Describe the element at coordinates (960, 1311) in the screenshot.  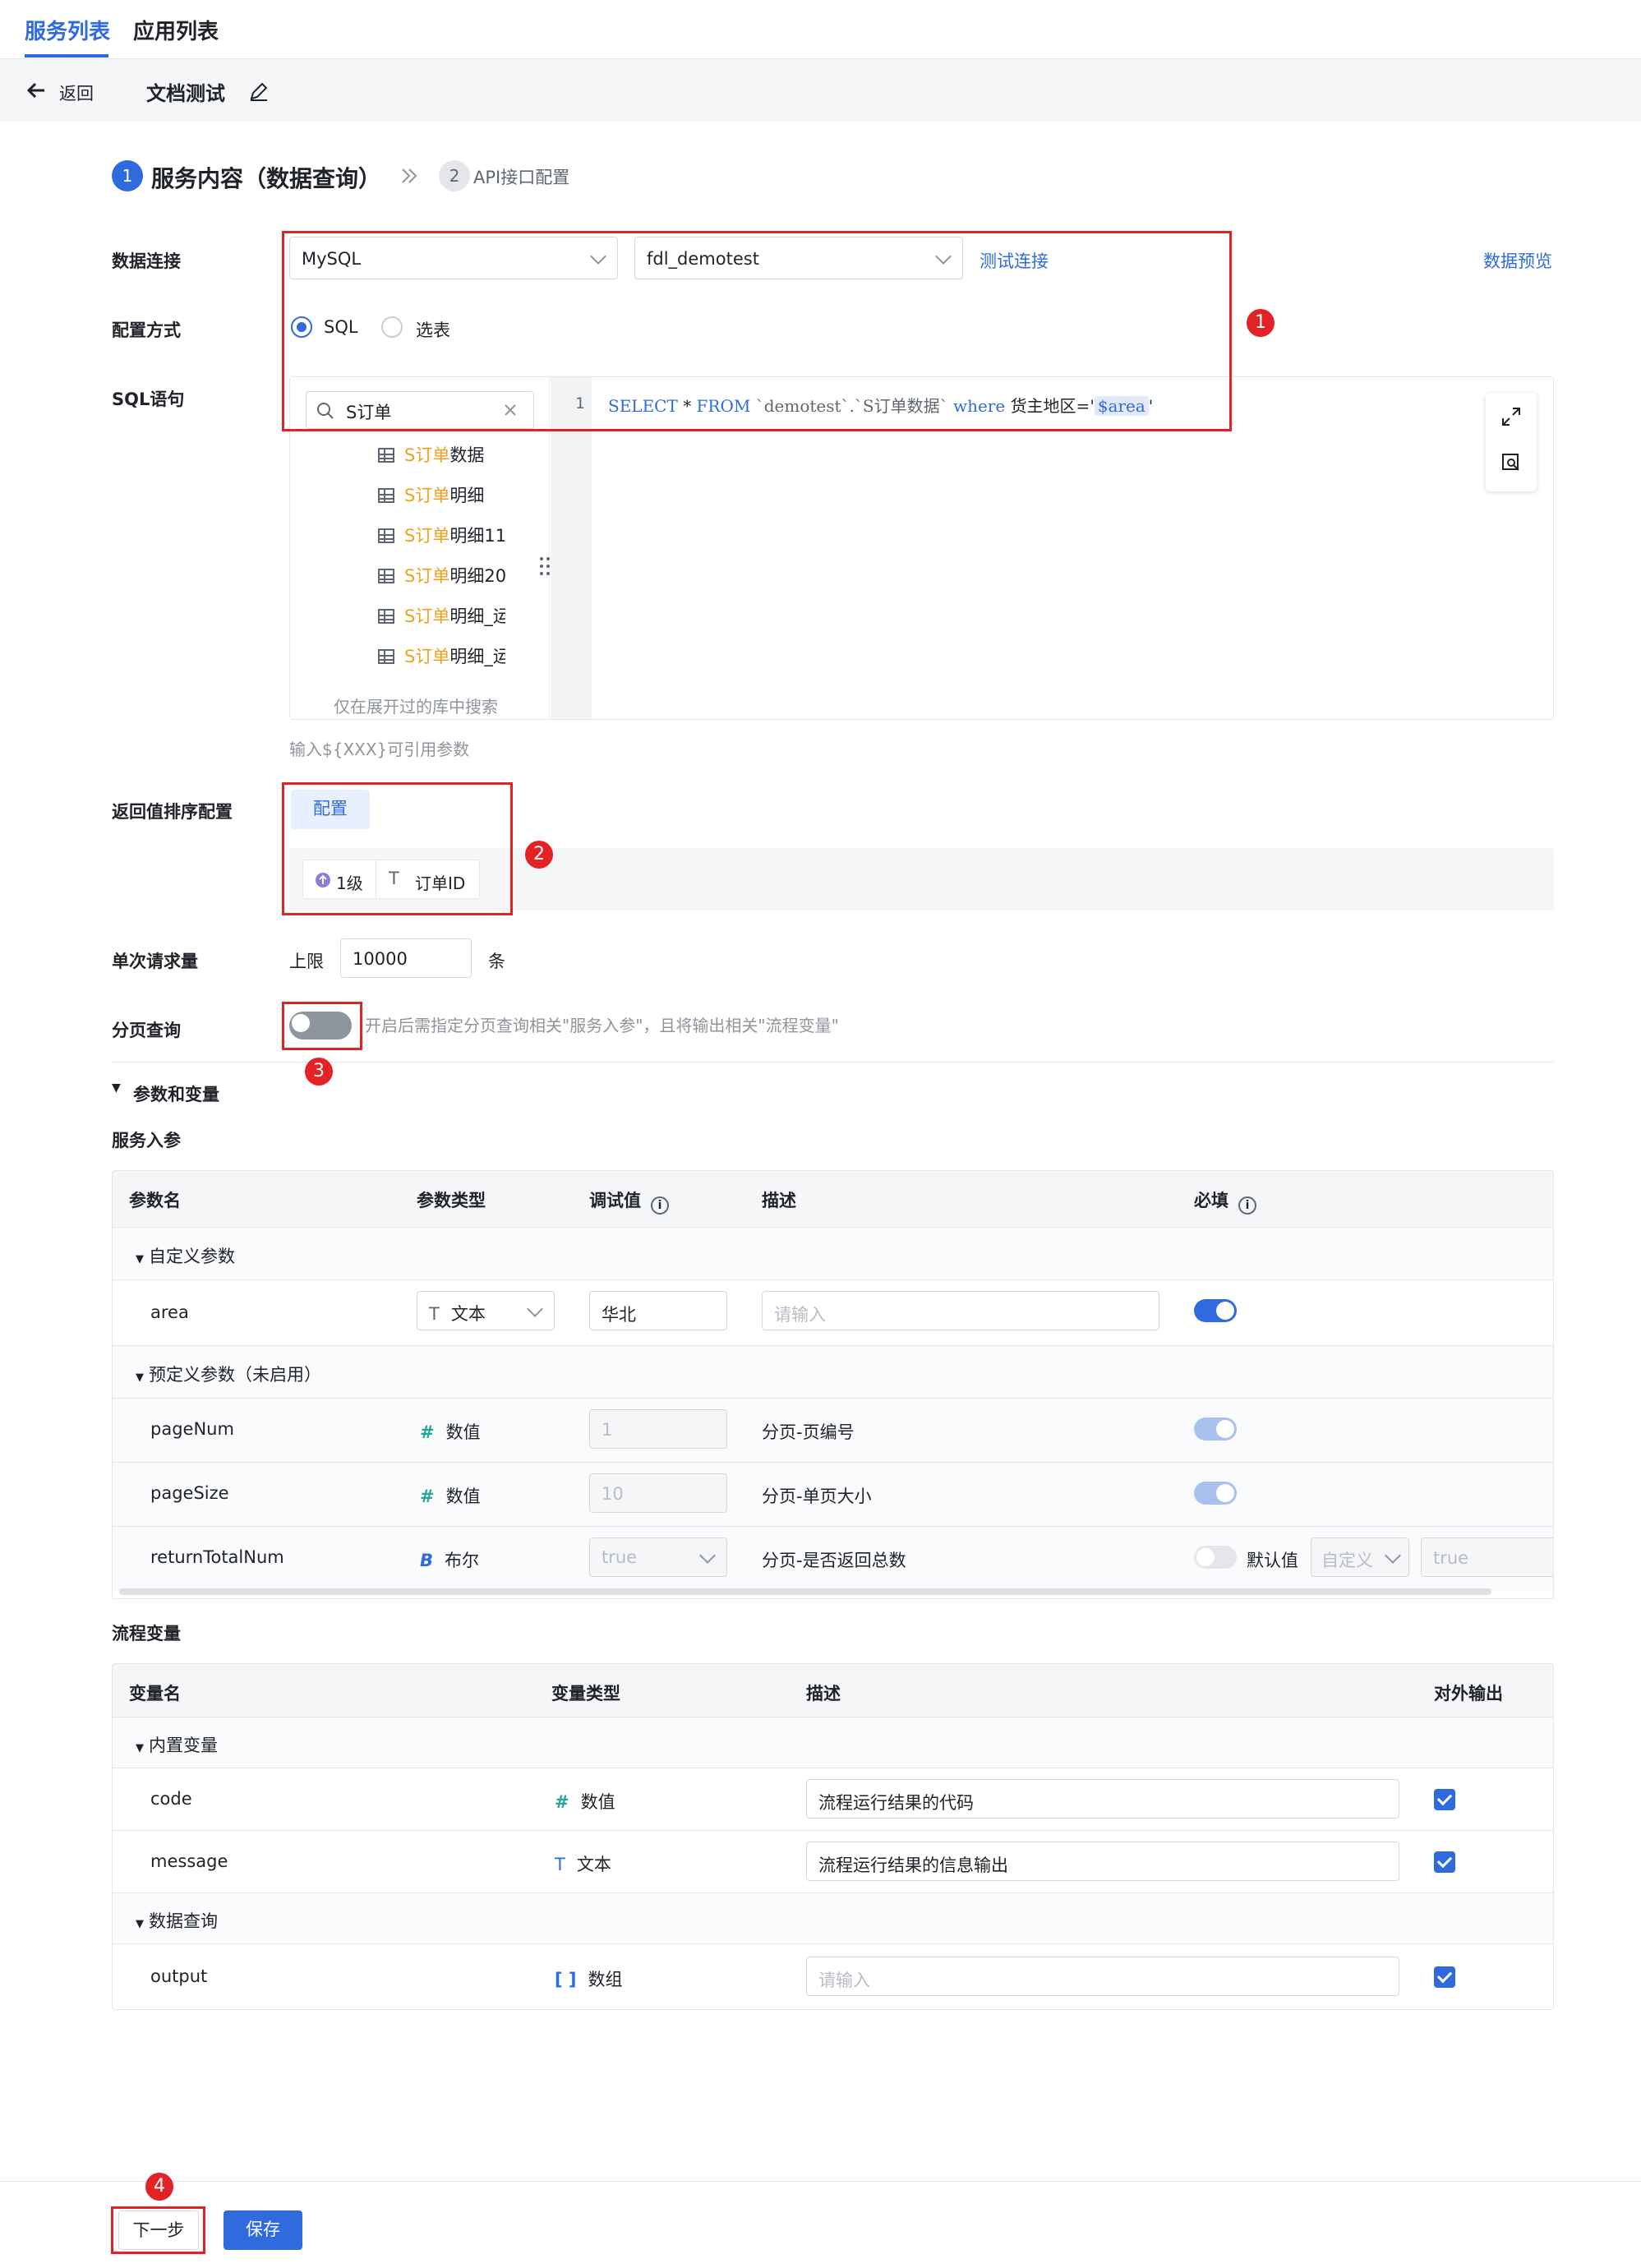
I see `description-input: 请输入` at that location.